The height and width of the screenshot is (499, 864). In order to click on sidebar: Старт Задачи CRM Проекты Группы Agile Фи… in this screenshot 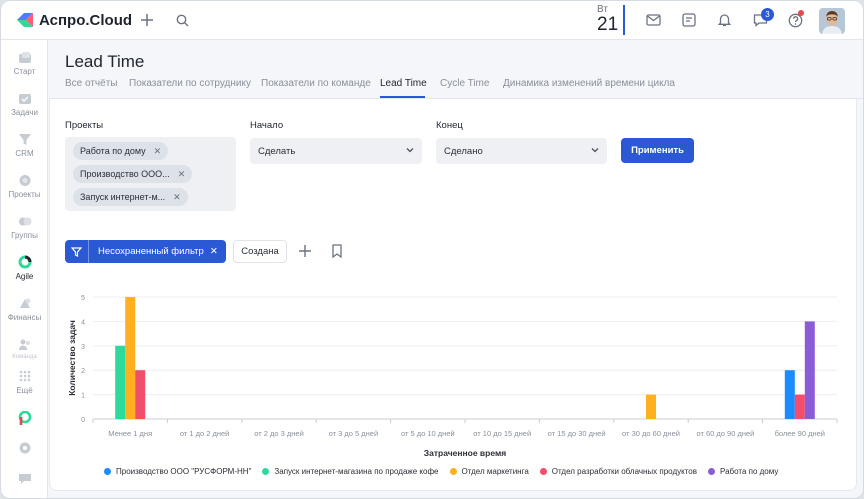, I will do `click(24, 269)`.